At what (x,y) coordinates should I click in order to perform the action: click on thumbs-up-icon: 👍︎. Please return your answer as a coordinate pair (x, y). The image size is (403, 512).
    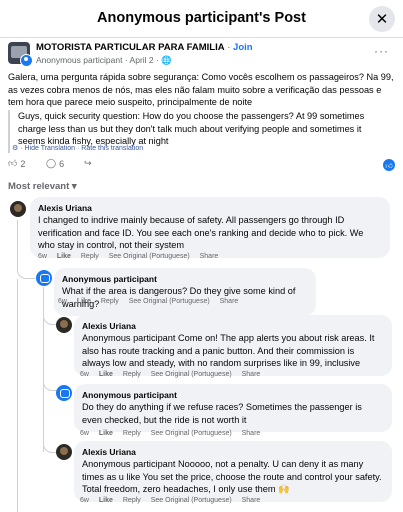
    Looking at the image, I should click on (13, 163).